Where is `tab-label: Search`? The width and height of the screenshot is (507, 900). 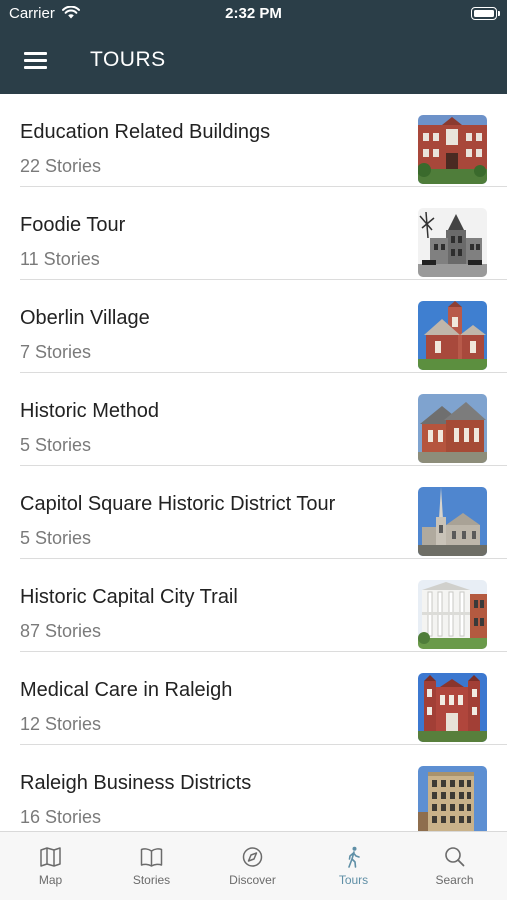 tab-label: Search is located at coordinates (454, 880).